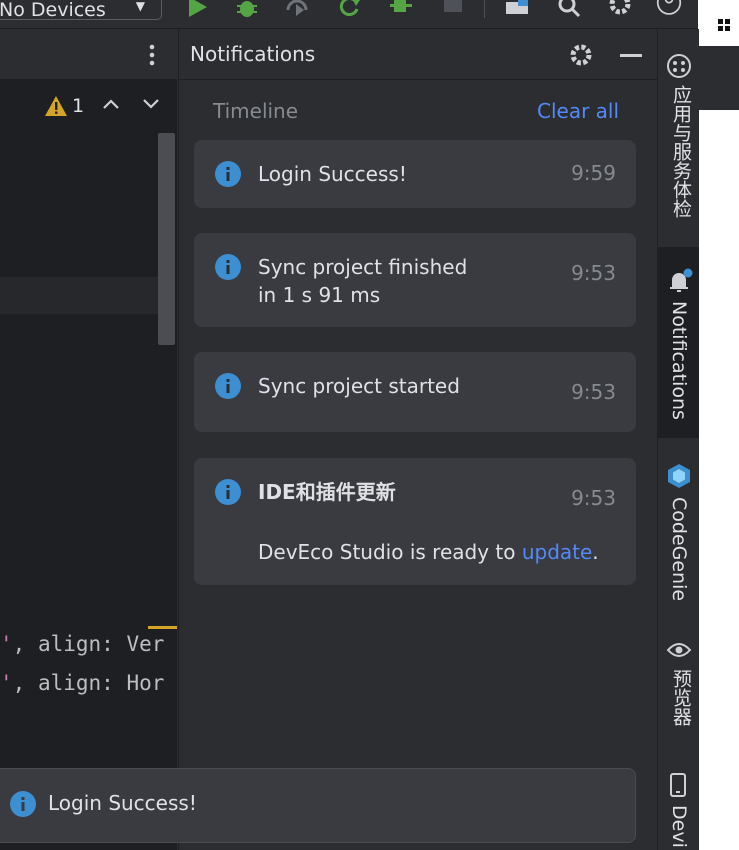  Describe the element at coordinates (197, 10) in the screenshot. I see `run-icon` at that location.